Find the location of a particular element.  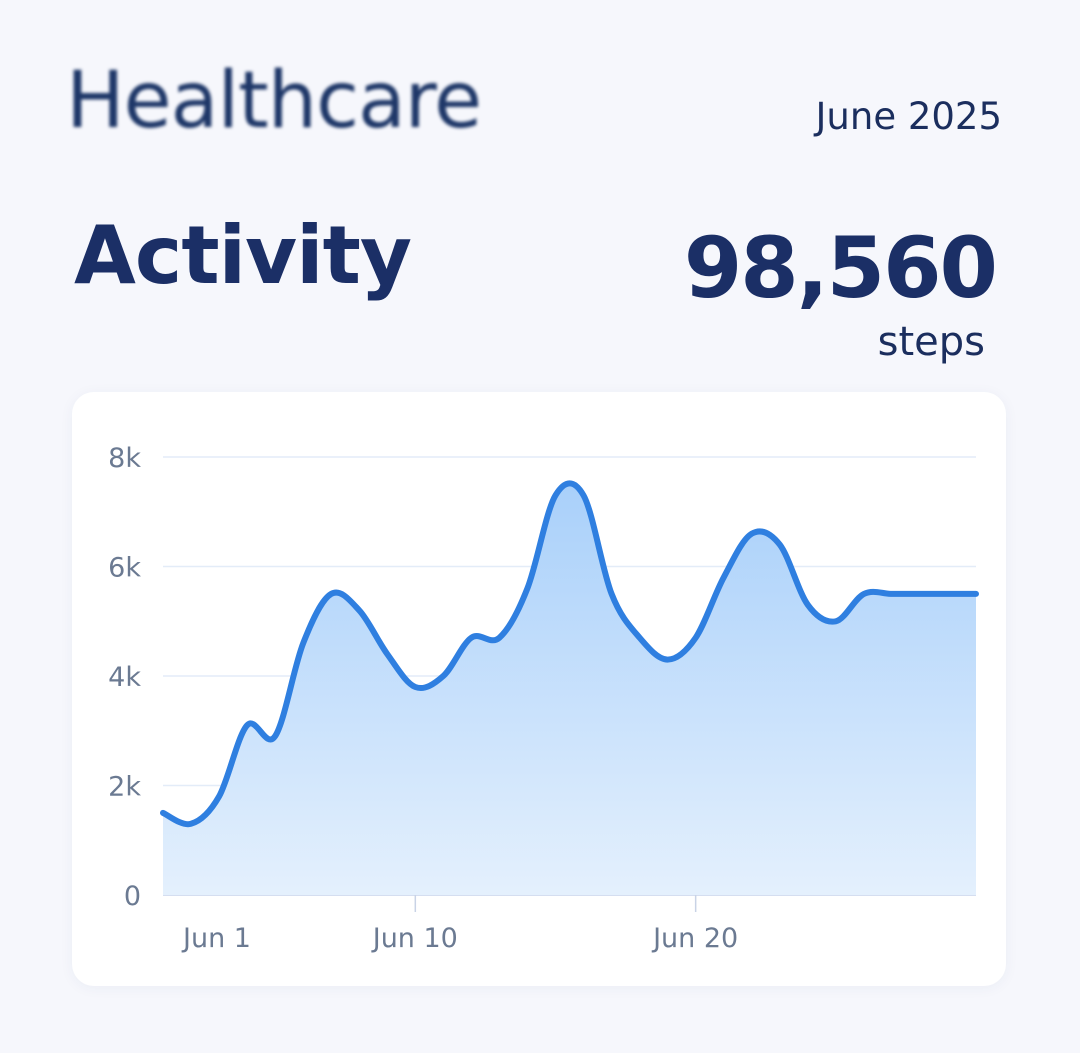

total-steps-value: 98,560 is located at coordinates (840, 268).